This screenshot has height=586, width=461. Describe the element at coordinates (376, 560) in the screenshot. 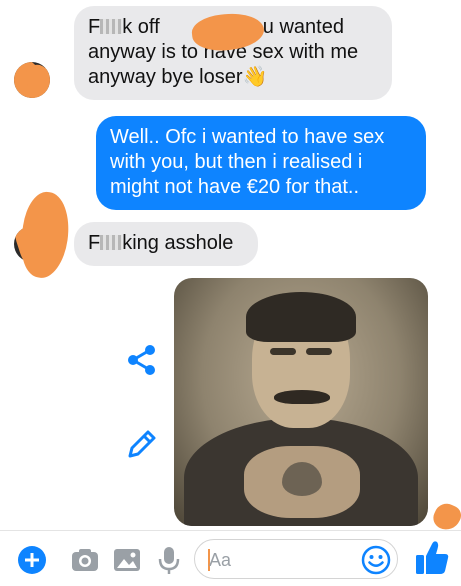

I see `smiley-icon` at that location.